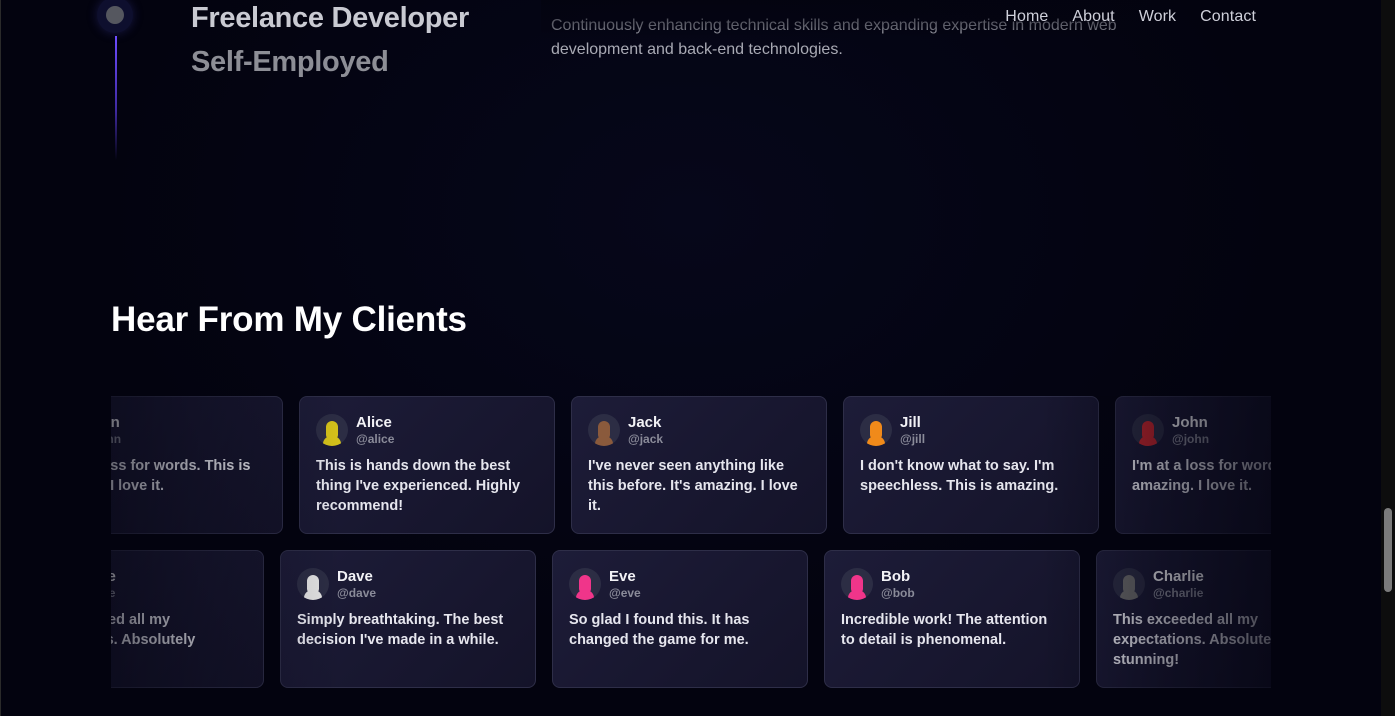 The width and height of the screenshot is (1395, 716). Describe the element at coordinates (1130, 17) in the screenshot. I see `top-nav: Home About Work Contact` at that location.